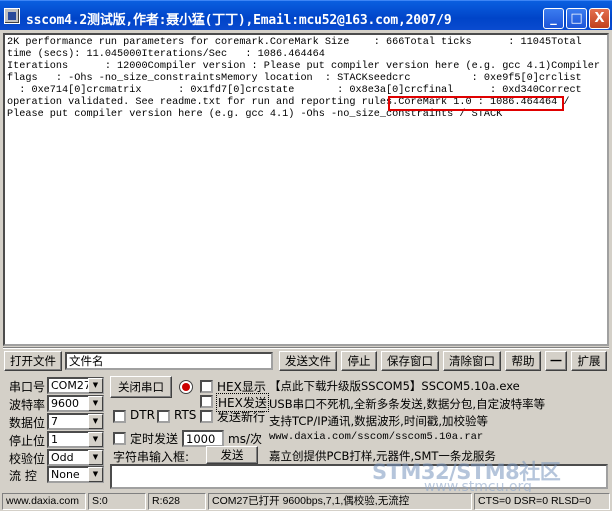 Image resolution: width=612 pixels, height=511 pixels. I want to click on clear-window-button: 清除窗口, so click(472, 361).